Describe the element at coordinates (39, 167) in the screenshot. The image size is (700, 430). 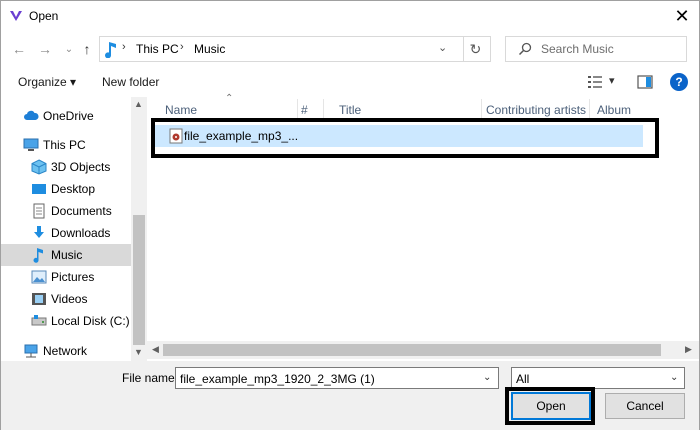
I see `cube-icon` at that location.